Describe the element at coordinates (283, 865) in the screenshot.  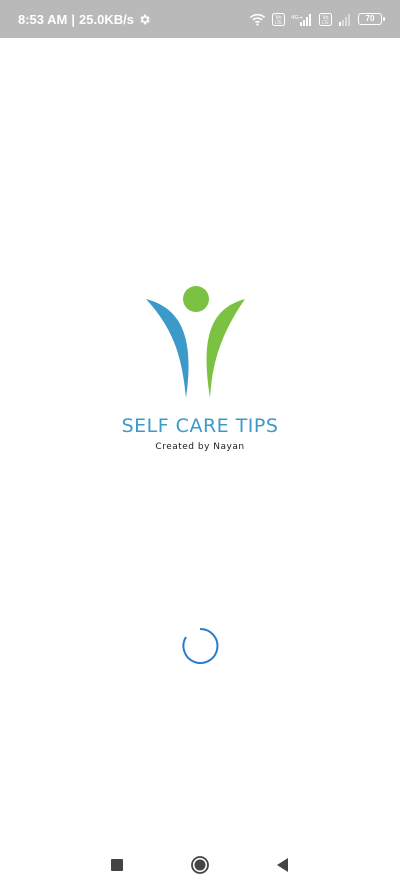
I see `back-button` at that location.